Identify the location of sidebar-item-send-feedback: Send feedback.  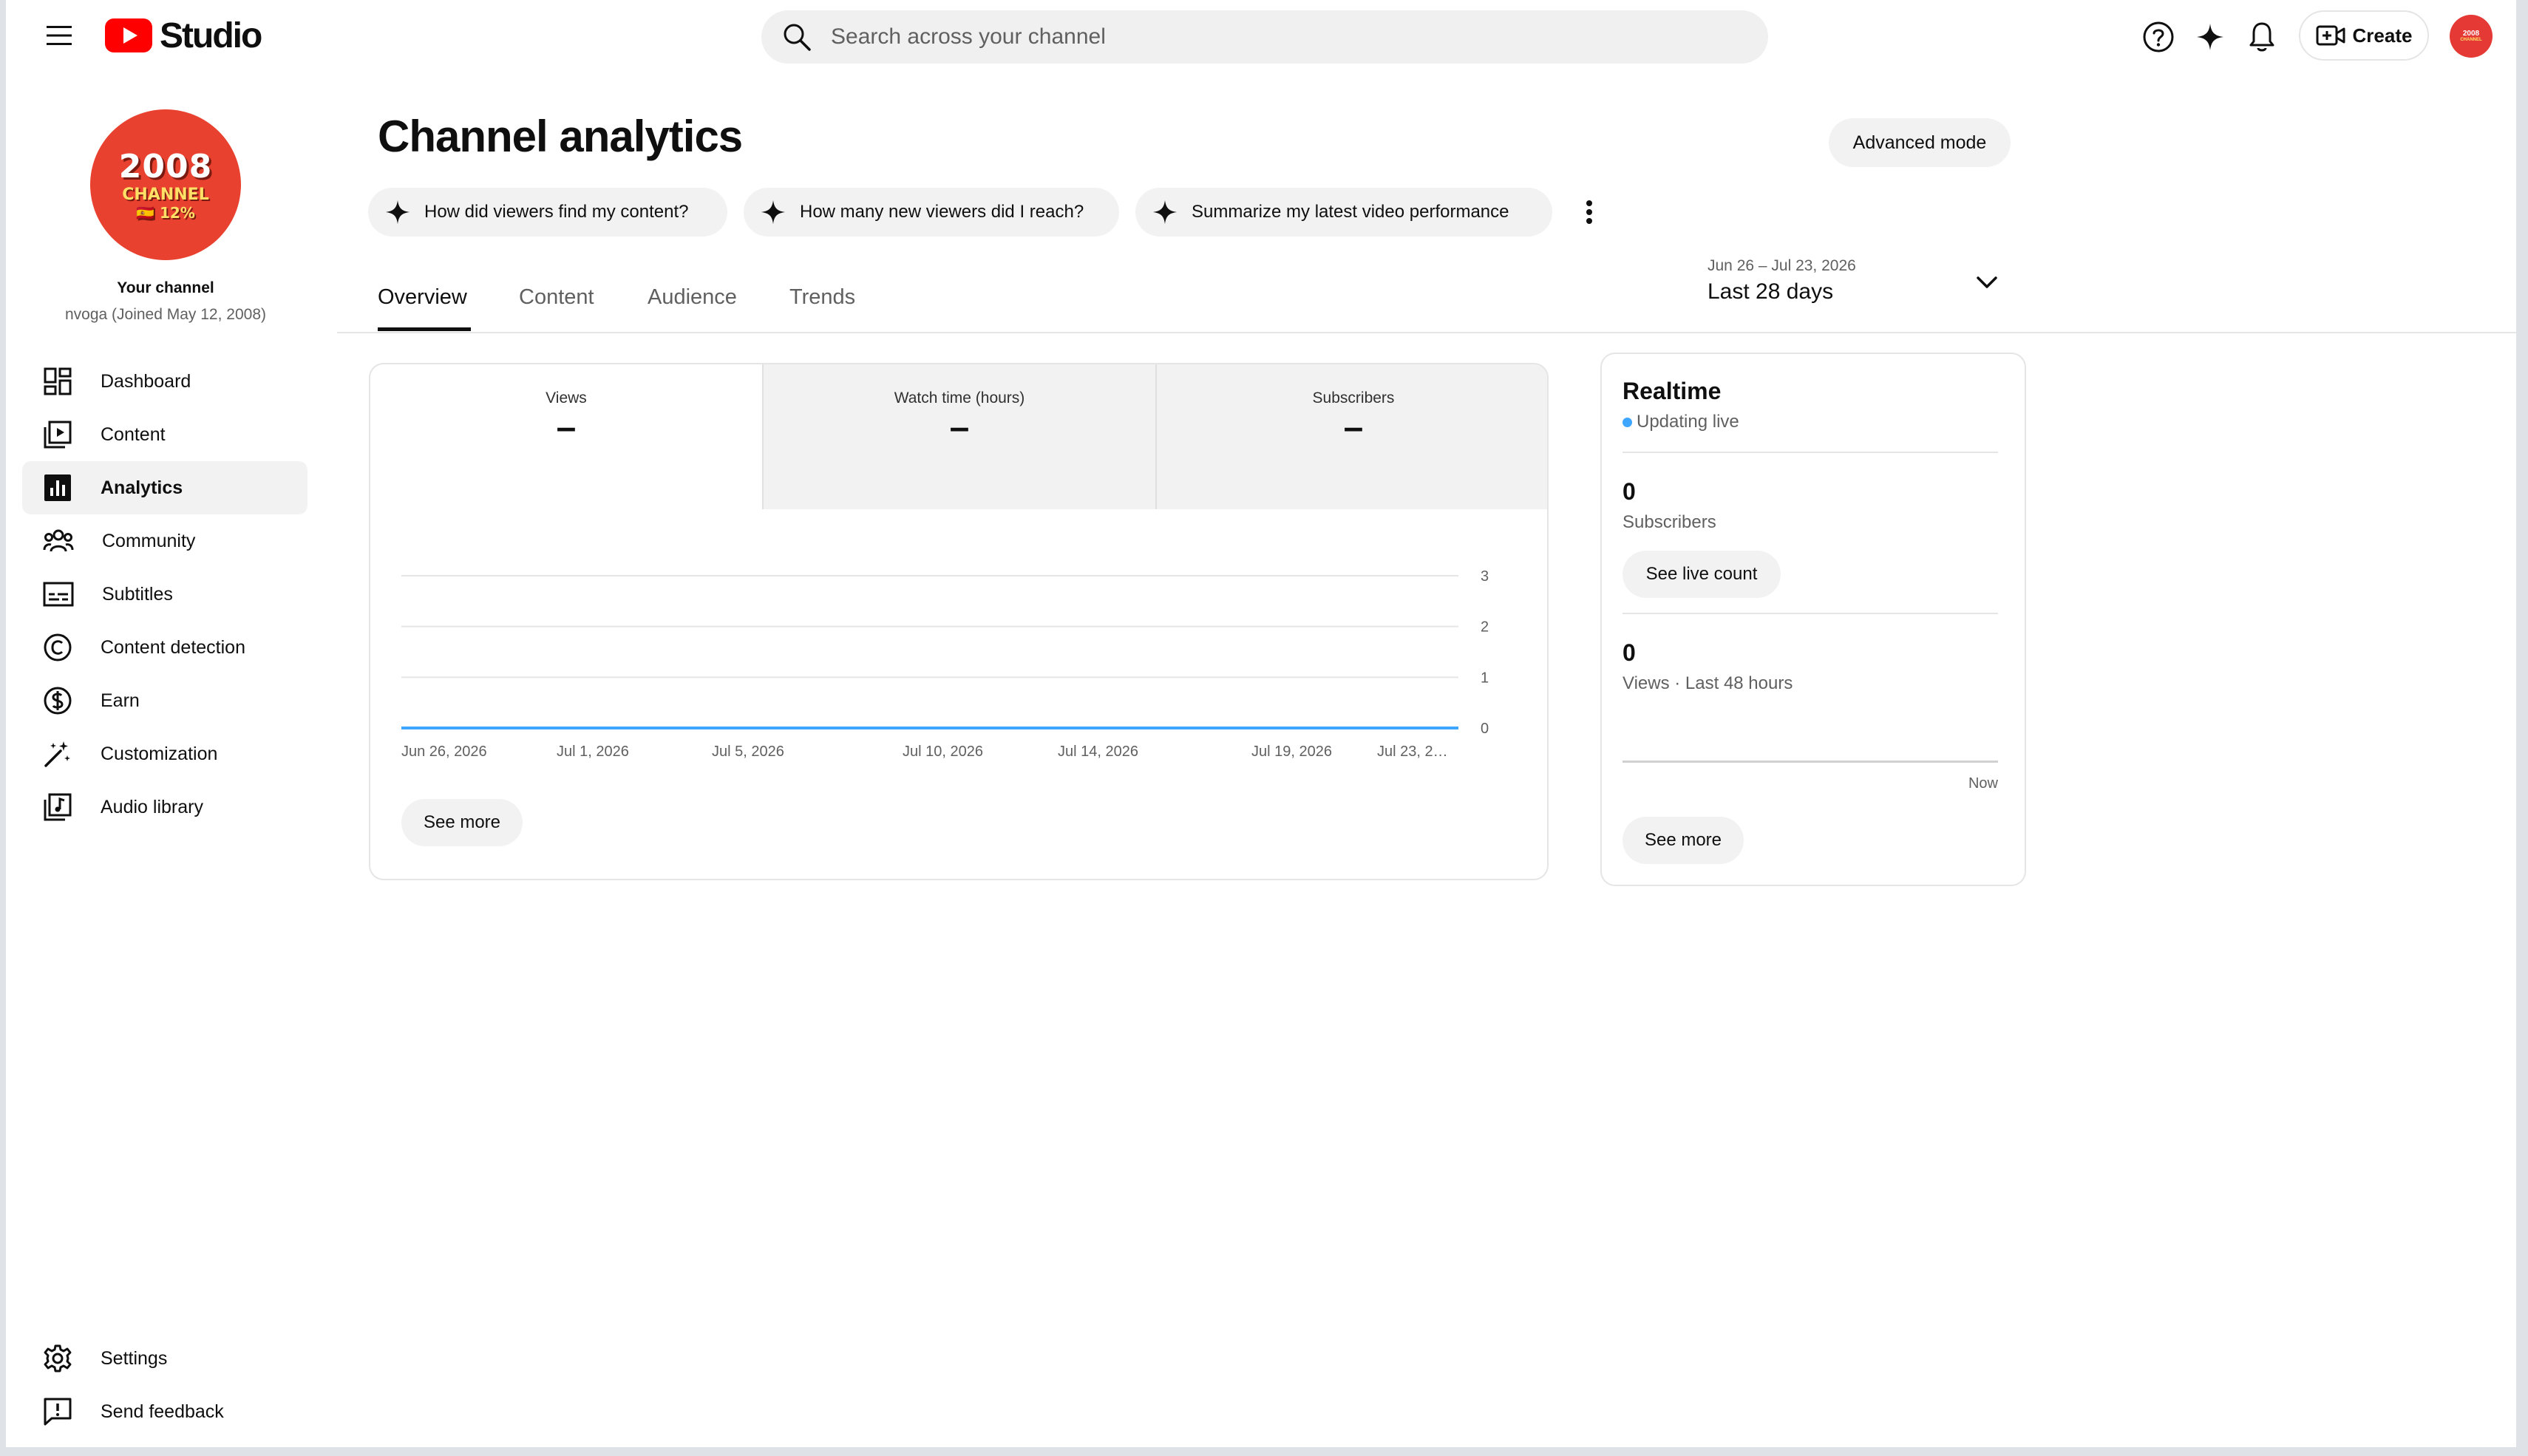
(164, 1411).